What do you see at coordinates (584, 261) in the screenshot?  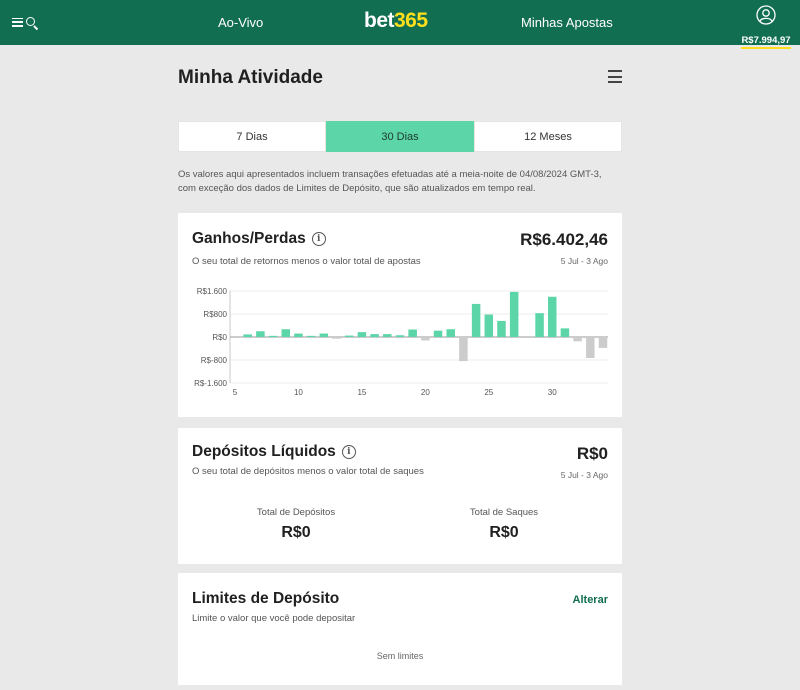 I see `ganhos-date-range: 5 Jul - 3 Ago` at bounding box center [584, 261].